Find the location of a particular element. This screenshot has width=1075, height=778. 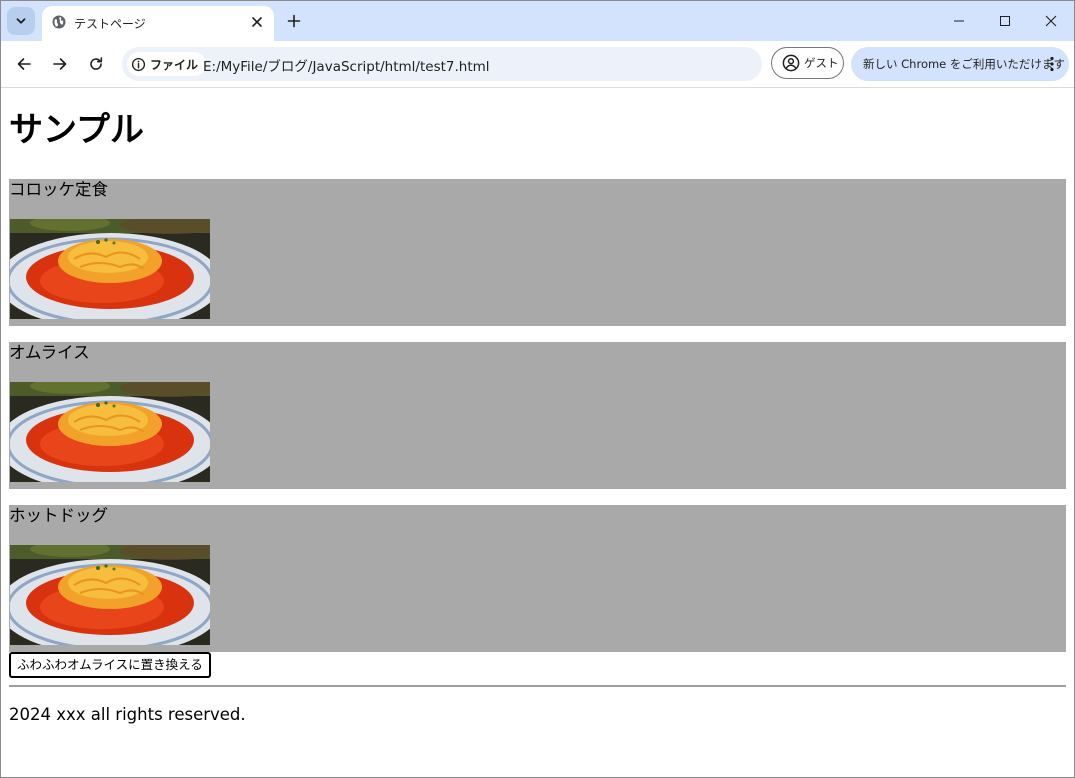

info-icon is located at coordinates (138, 64).